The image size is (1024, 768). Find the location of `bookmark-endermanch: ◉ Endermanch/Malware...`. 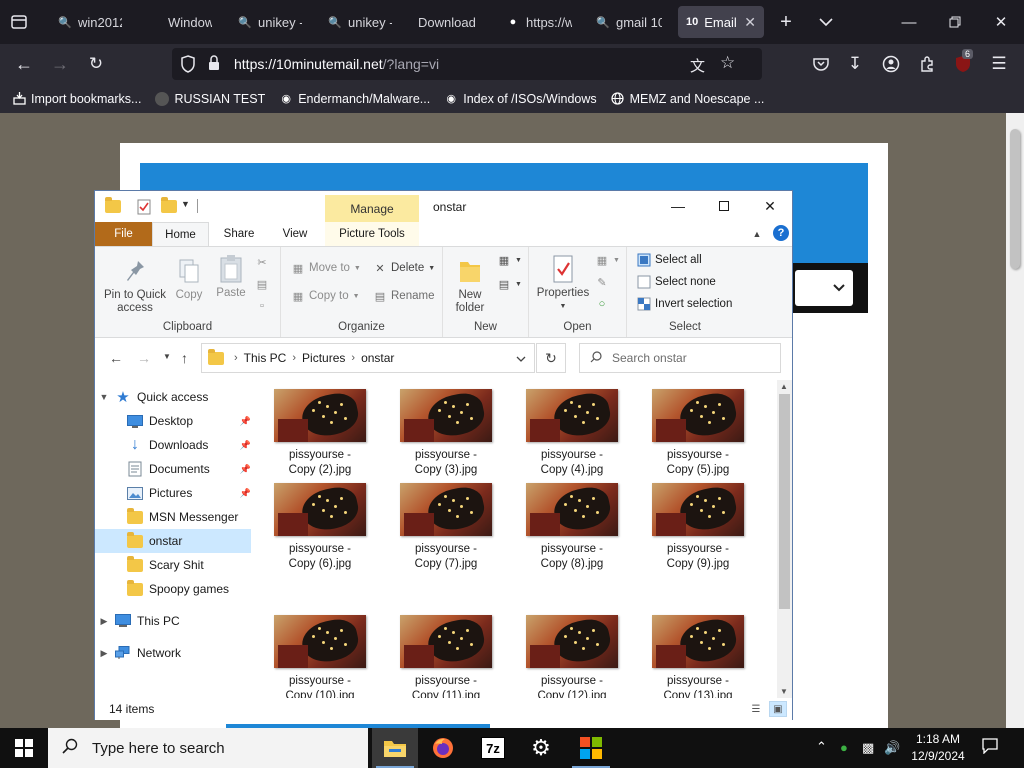

bookmark-endermanch: ◉ Endermanch/Malware... is located at coordinates (354, 99).